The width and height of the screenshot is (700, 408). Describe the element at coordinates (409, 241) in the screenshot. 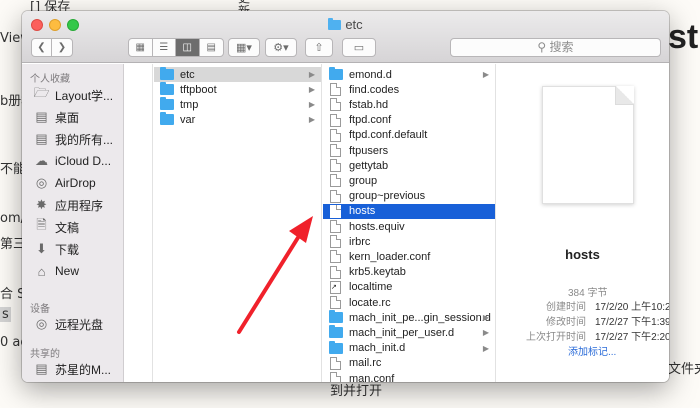

I see `list-item: irbrc` at that location.